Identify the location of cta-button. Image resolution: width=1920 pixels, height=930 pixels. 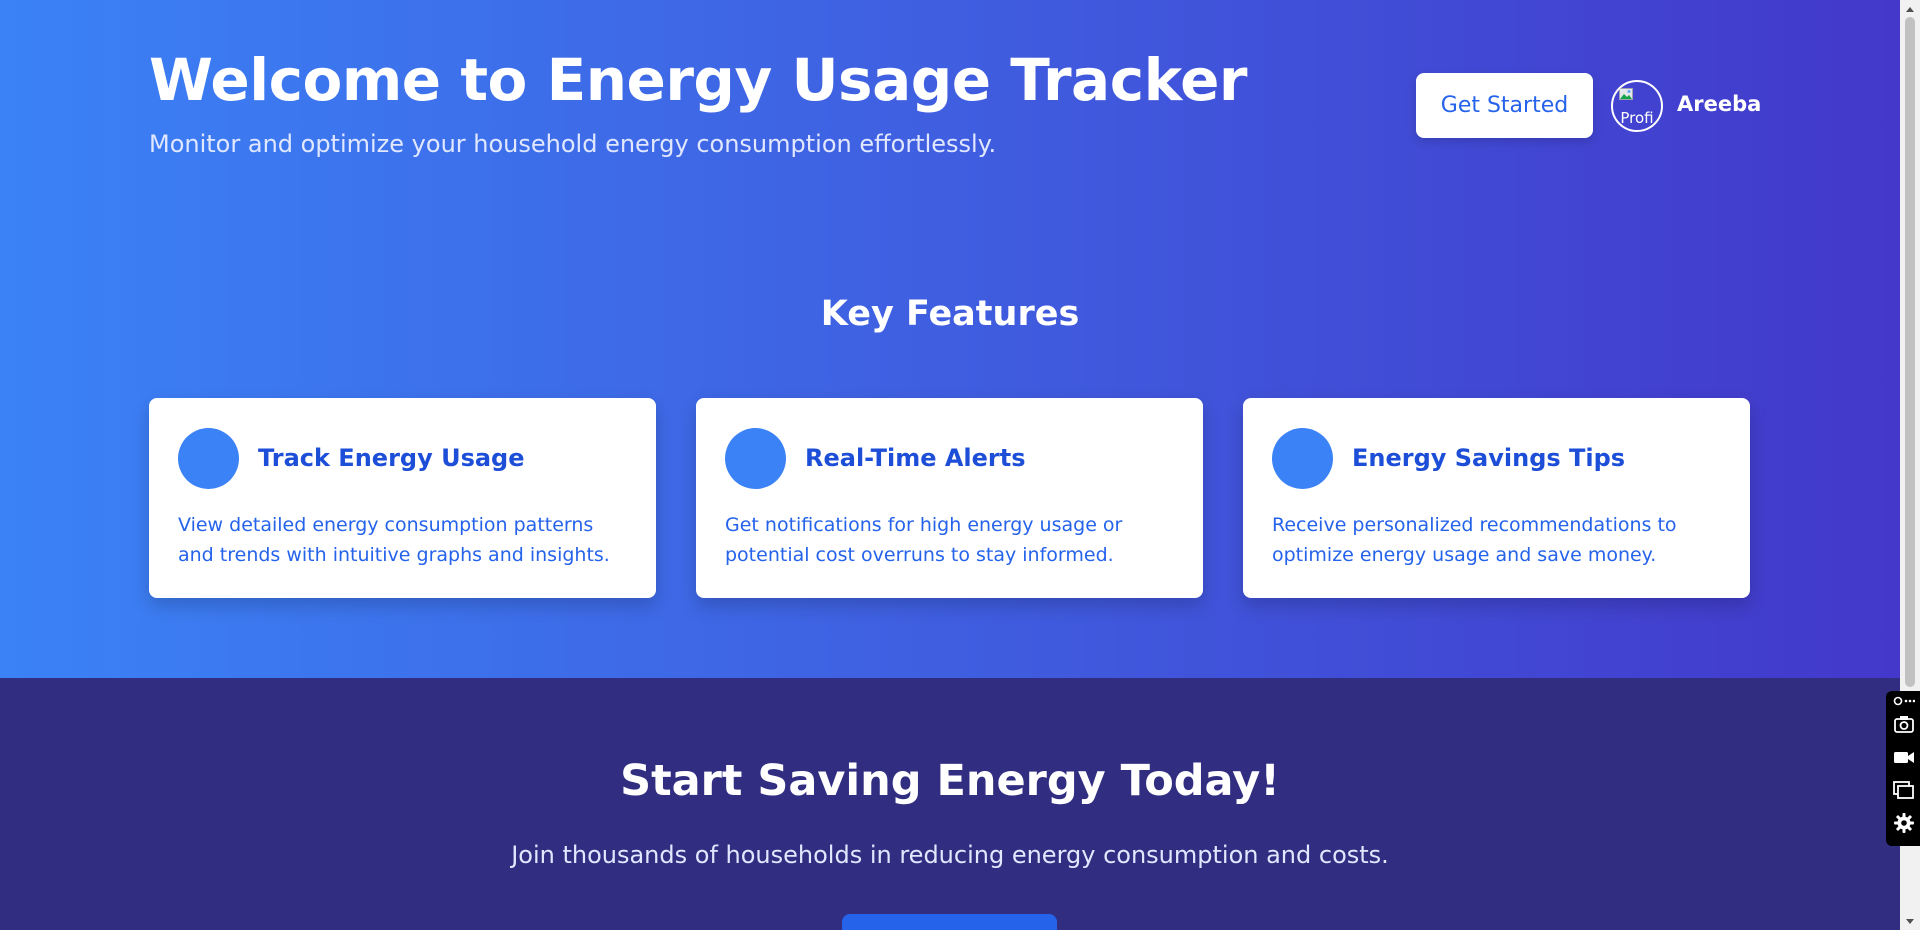
(949, 922).